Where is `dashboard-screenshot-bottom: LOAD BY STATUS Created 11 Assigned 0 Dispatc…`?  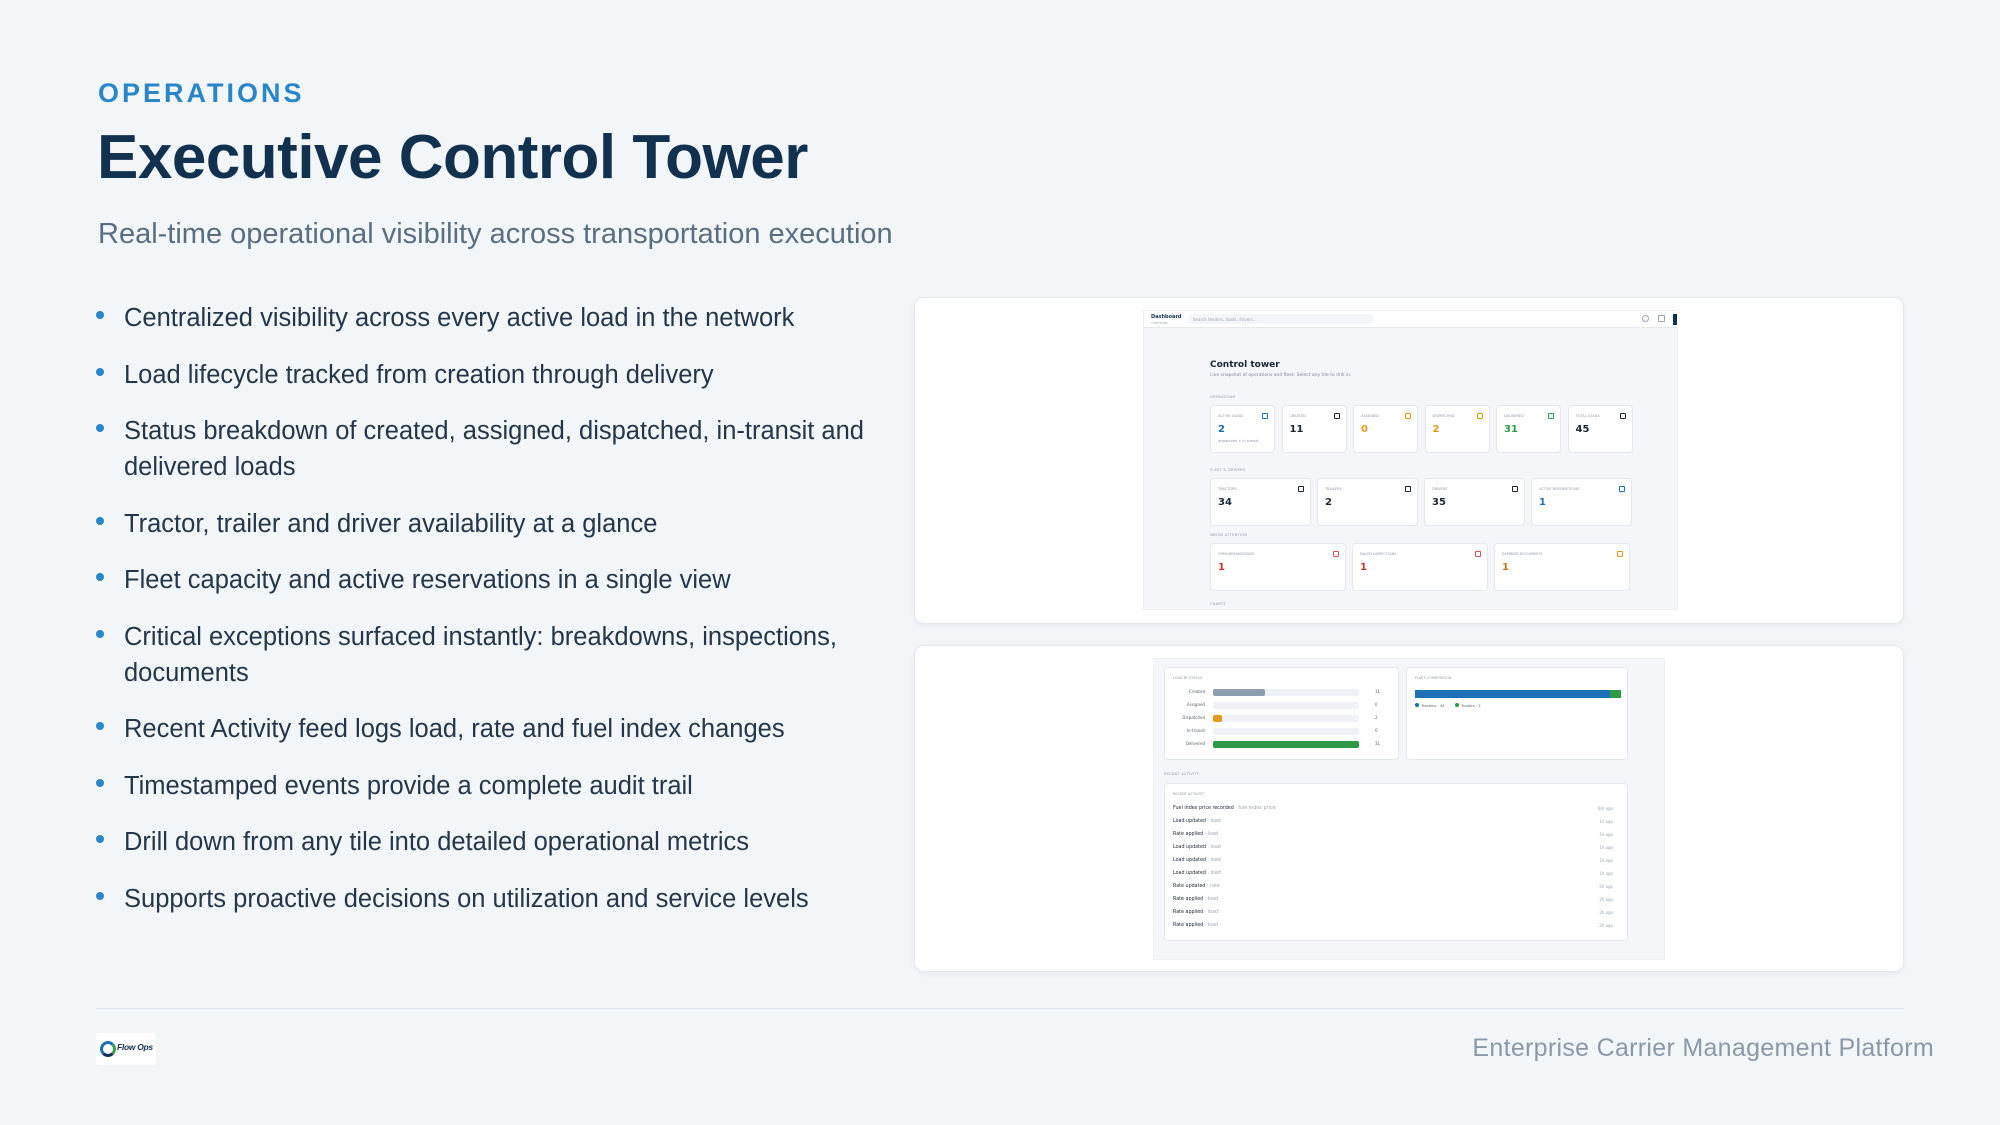 dashboard-screenshot-bottom: LOAD BY STATUS Created 11 Assigned 0 Dispatc… is located at coordinates (1409, 808).